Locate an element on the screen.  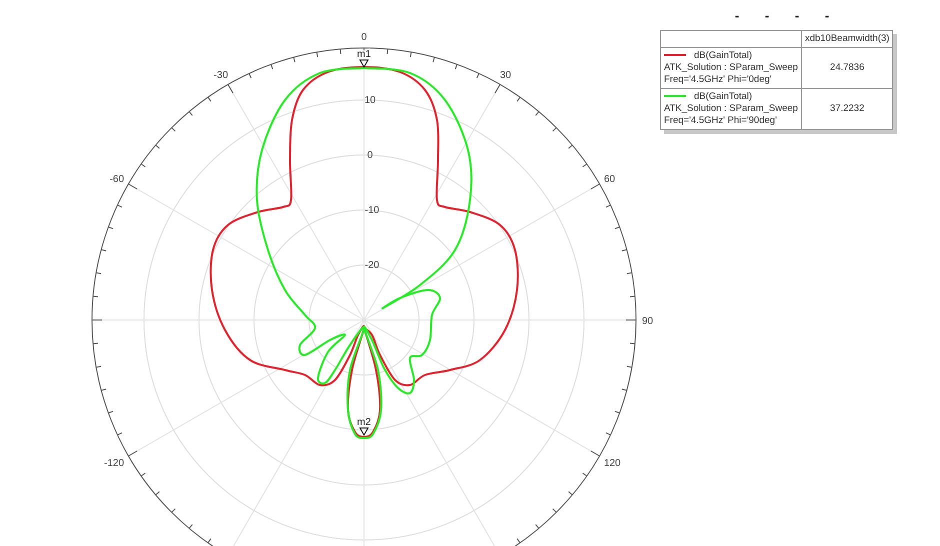
angle-label: 0 is located at coordinates (364, 37).